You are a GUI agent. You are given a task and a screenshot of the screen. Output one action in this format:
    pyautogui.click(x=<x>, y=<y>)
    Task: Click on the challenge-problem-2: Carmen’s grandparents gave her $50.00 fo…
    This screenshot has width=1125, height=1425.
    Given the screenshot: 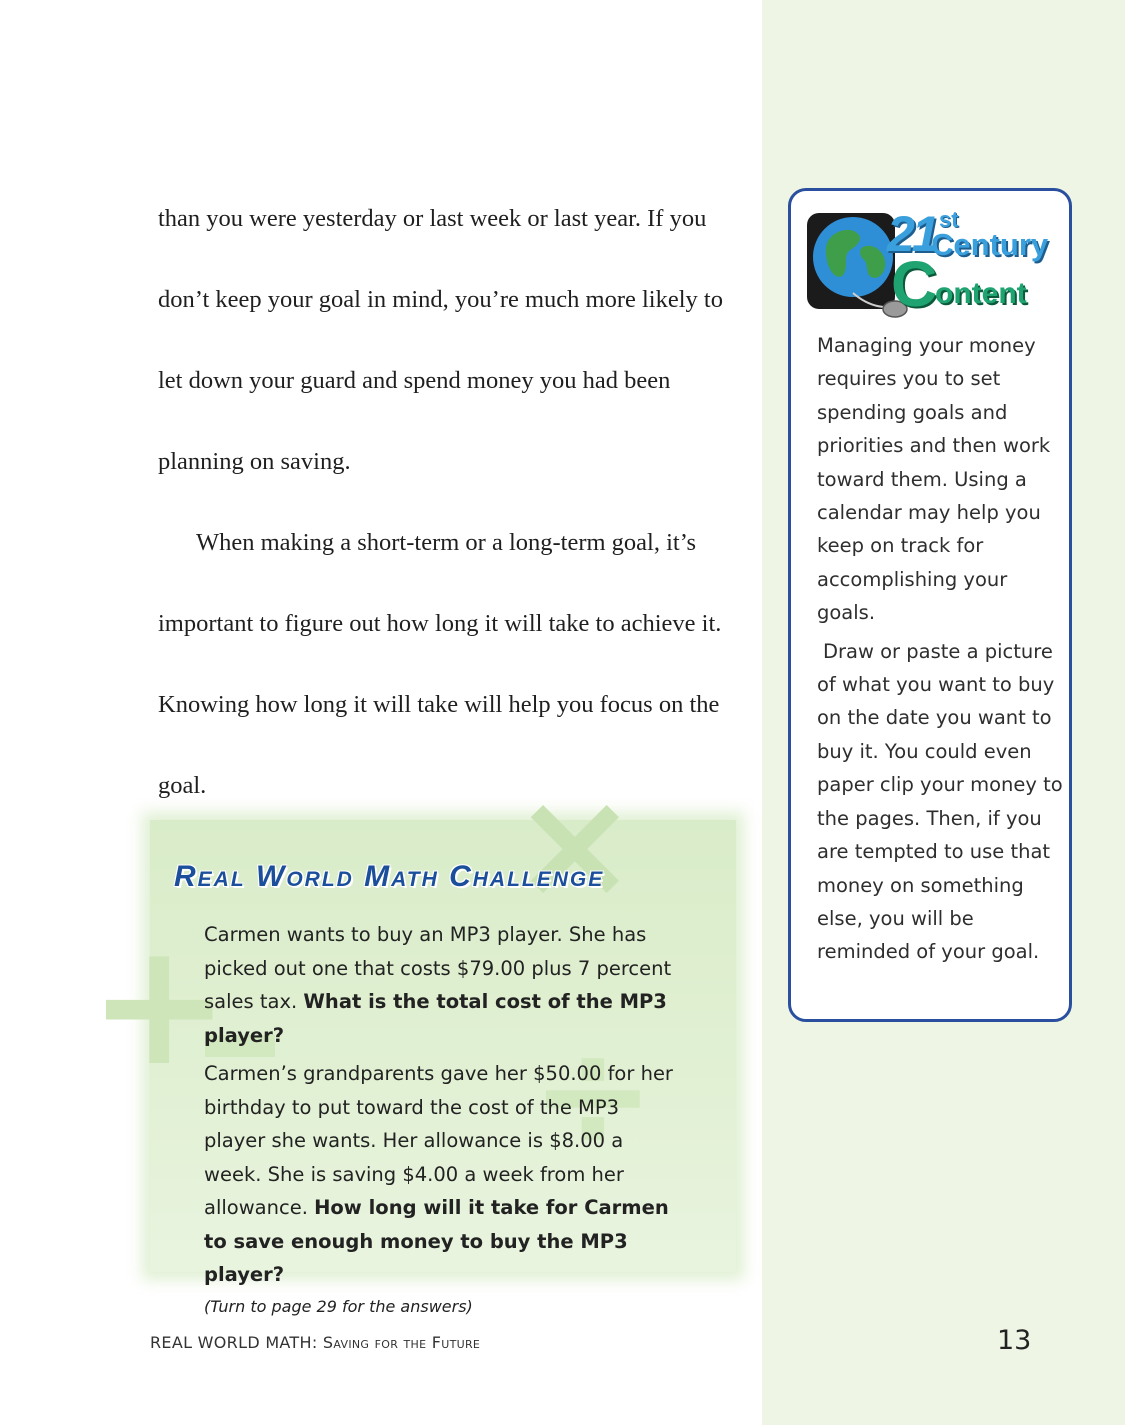 What is the action you would take?
    pyautogui.click(x=444, y=1174)
    